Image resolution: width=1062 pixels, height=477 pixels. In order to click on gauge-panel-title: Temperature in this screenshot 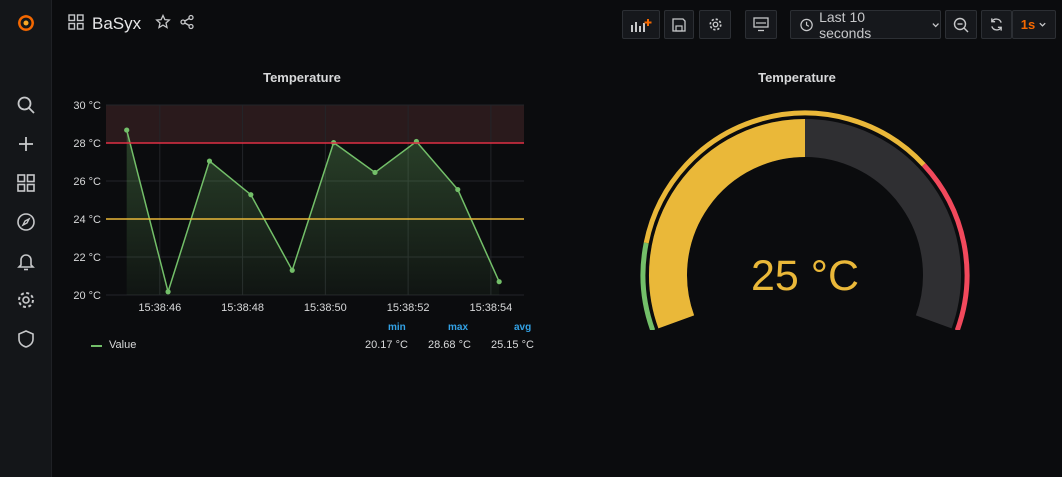, I will do `click(797, 77)`.